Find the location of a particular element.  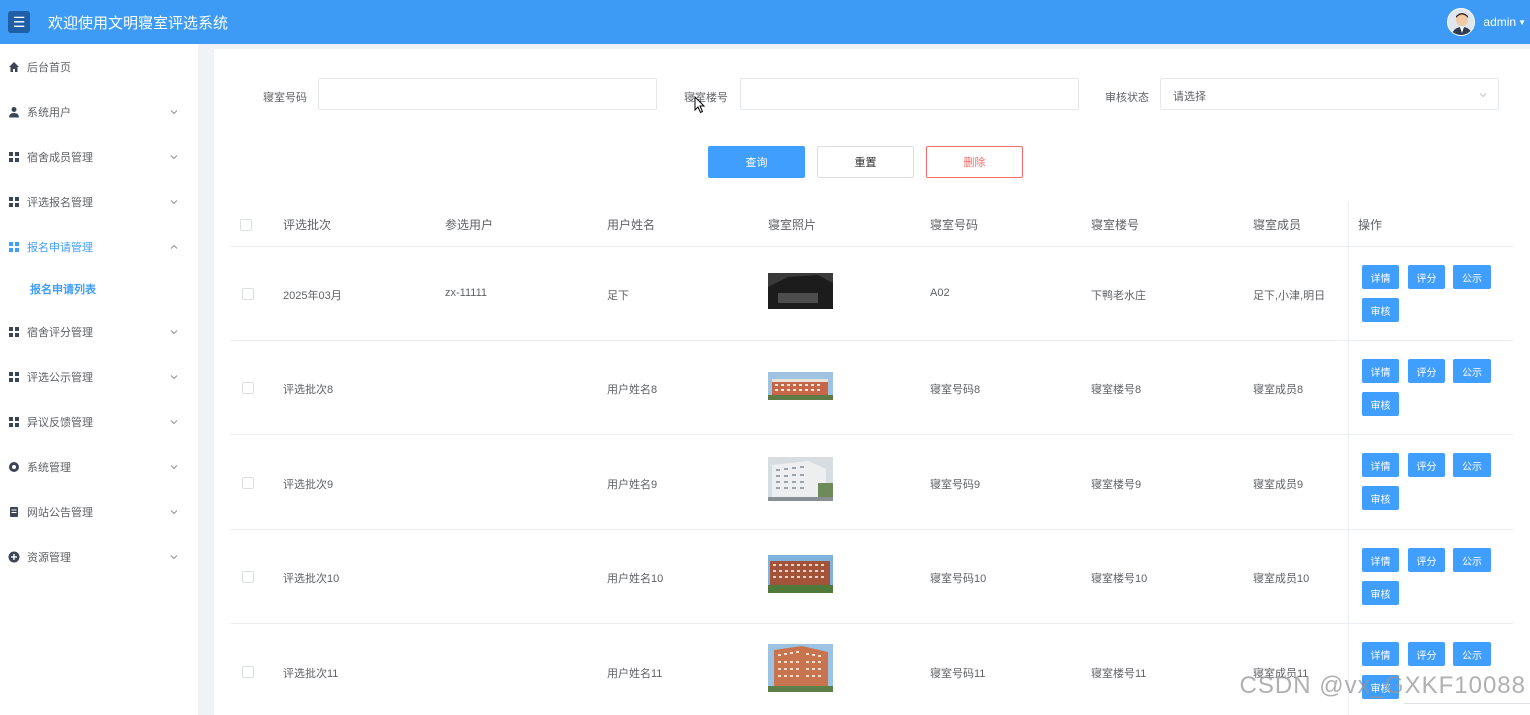

sidebar-item-announcements: 网站公告管理 is located at coordinates (99, 512).